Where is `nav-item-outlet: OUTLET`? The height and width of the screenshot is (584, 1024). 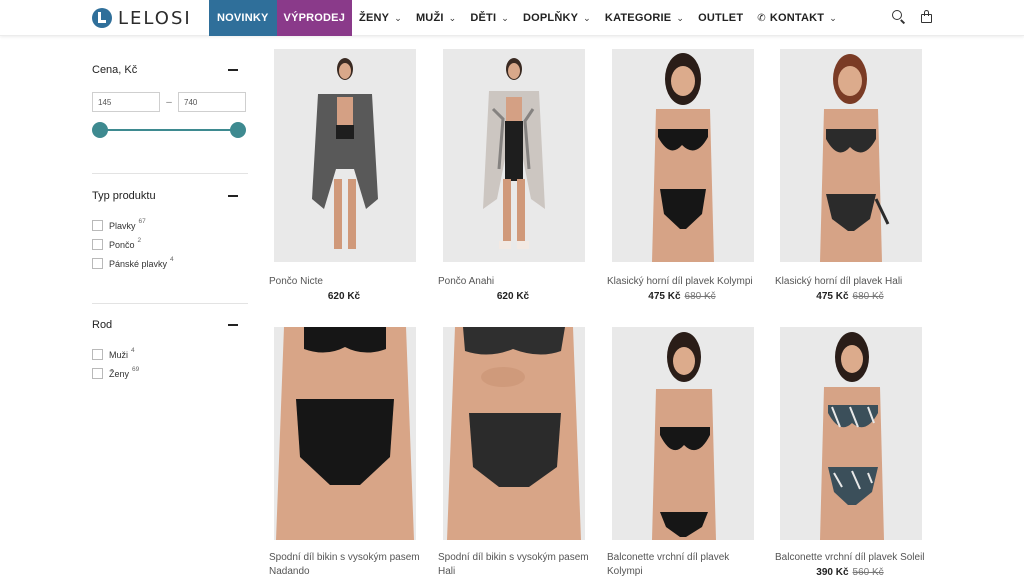 nav-item-outlet: OUTLET is located at coordinates (720, 18).